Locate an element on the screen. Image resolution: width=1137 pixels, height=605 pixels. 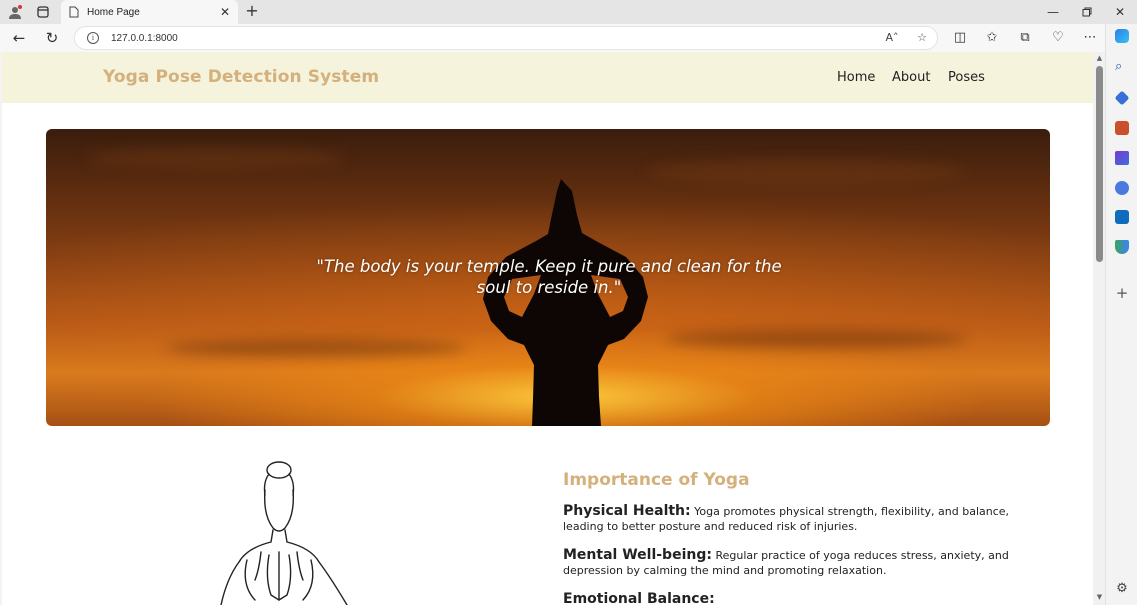
nav-about-link: About is located at coordinates (911, 77).